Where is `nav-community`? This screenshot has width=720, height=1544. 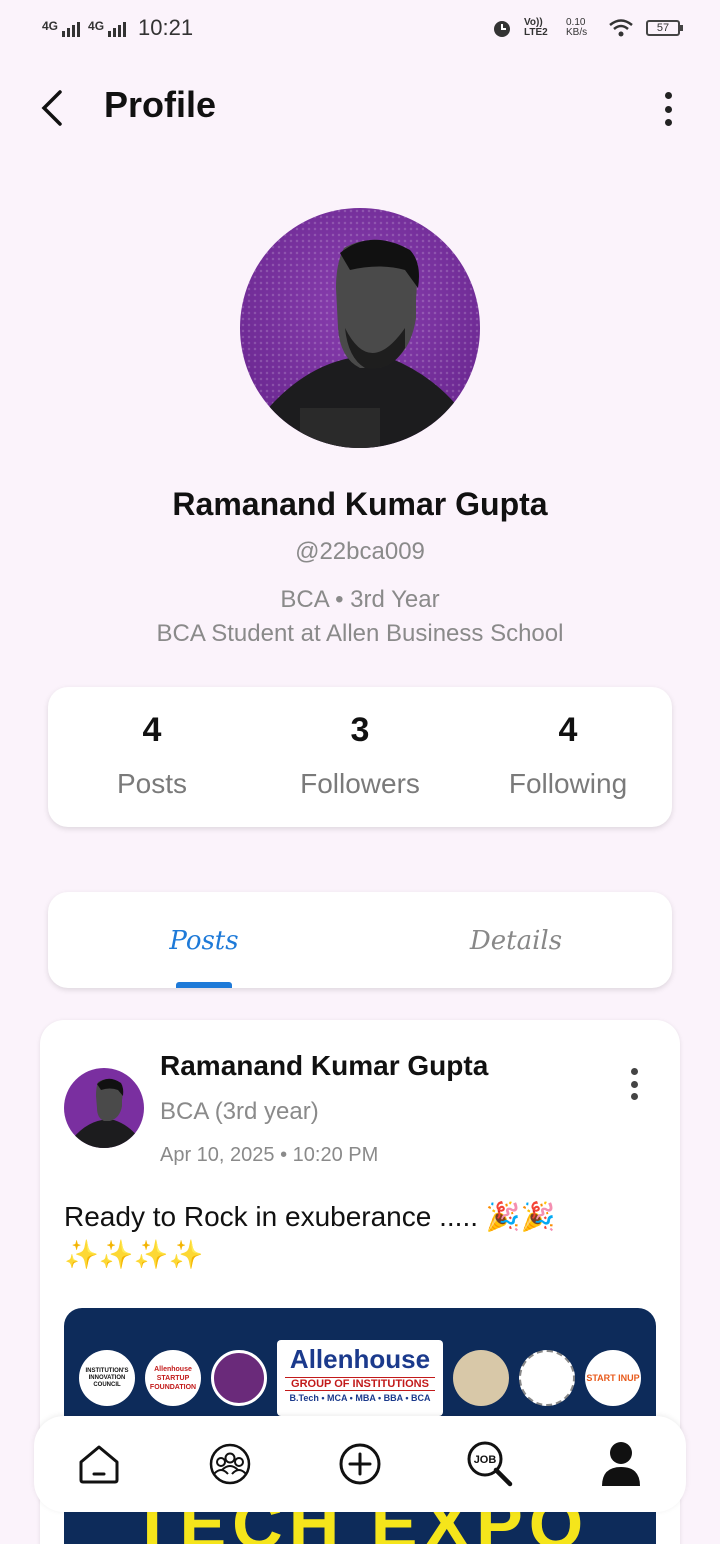 nav-community is located at coordinates (230, 1464).